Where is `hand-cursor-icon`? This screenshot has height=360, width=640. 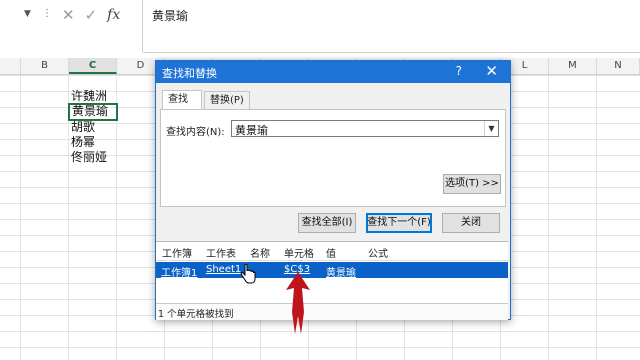 hand-cursor-icon is located at coordinates (248, 274).